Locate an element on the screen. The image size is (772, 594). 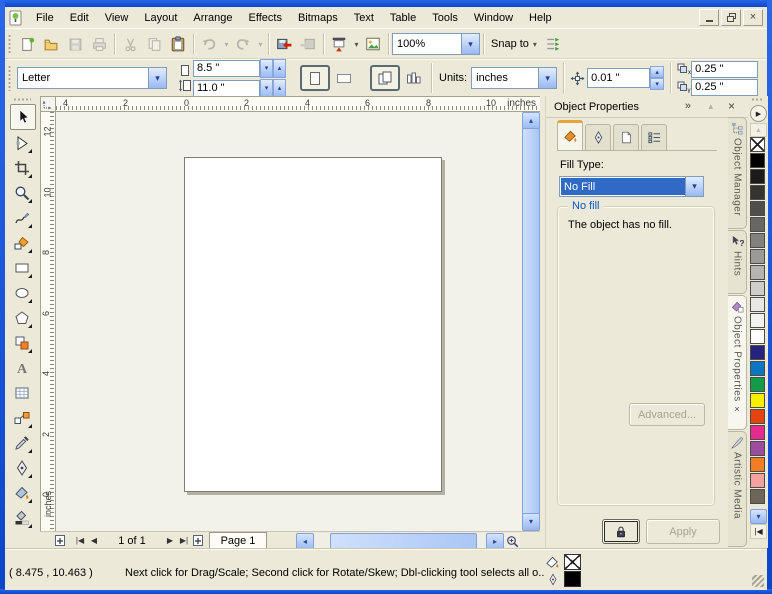
vertical-scrollbar: ▴ ▾ is located at coordinates (531, 321).